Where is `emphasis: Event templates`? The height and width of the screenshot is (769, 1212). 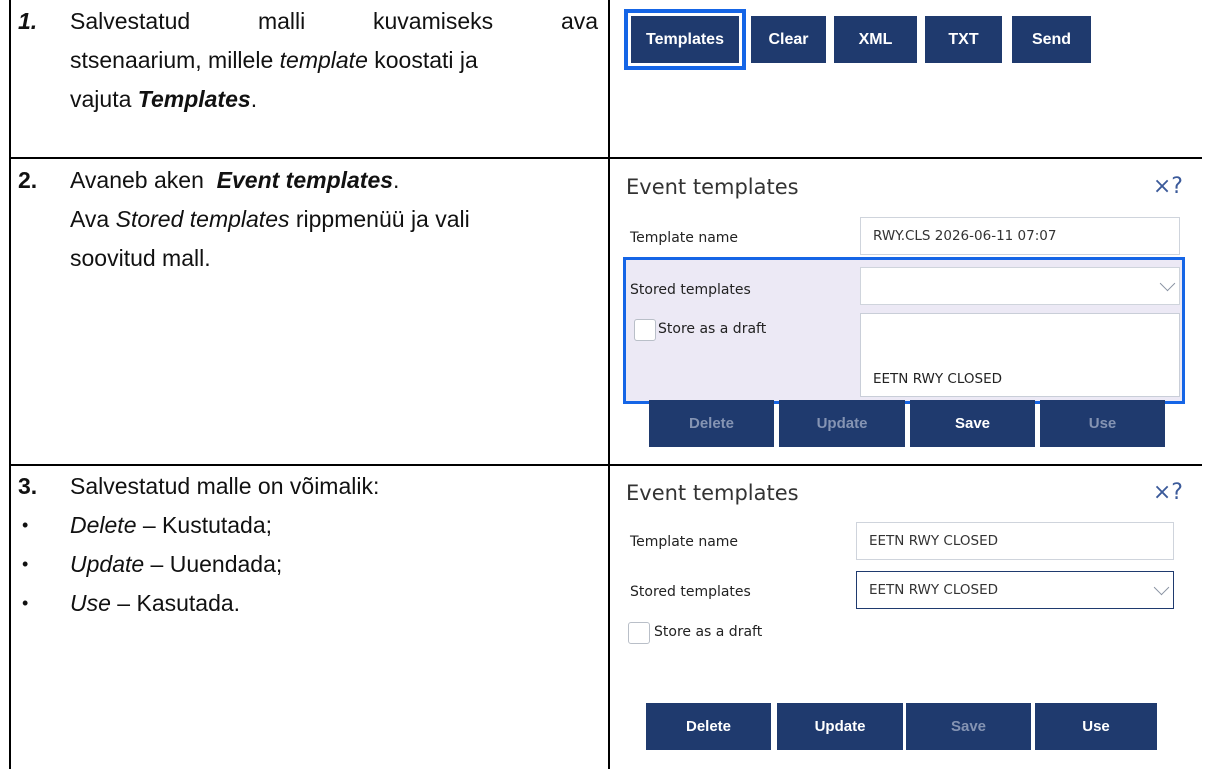
emphasis: Event templates is located at coordinates (305, 180).